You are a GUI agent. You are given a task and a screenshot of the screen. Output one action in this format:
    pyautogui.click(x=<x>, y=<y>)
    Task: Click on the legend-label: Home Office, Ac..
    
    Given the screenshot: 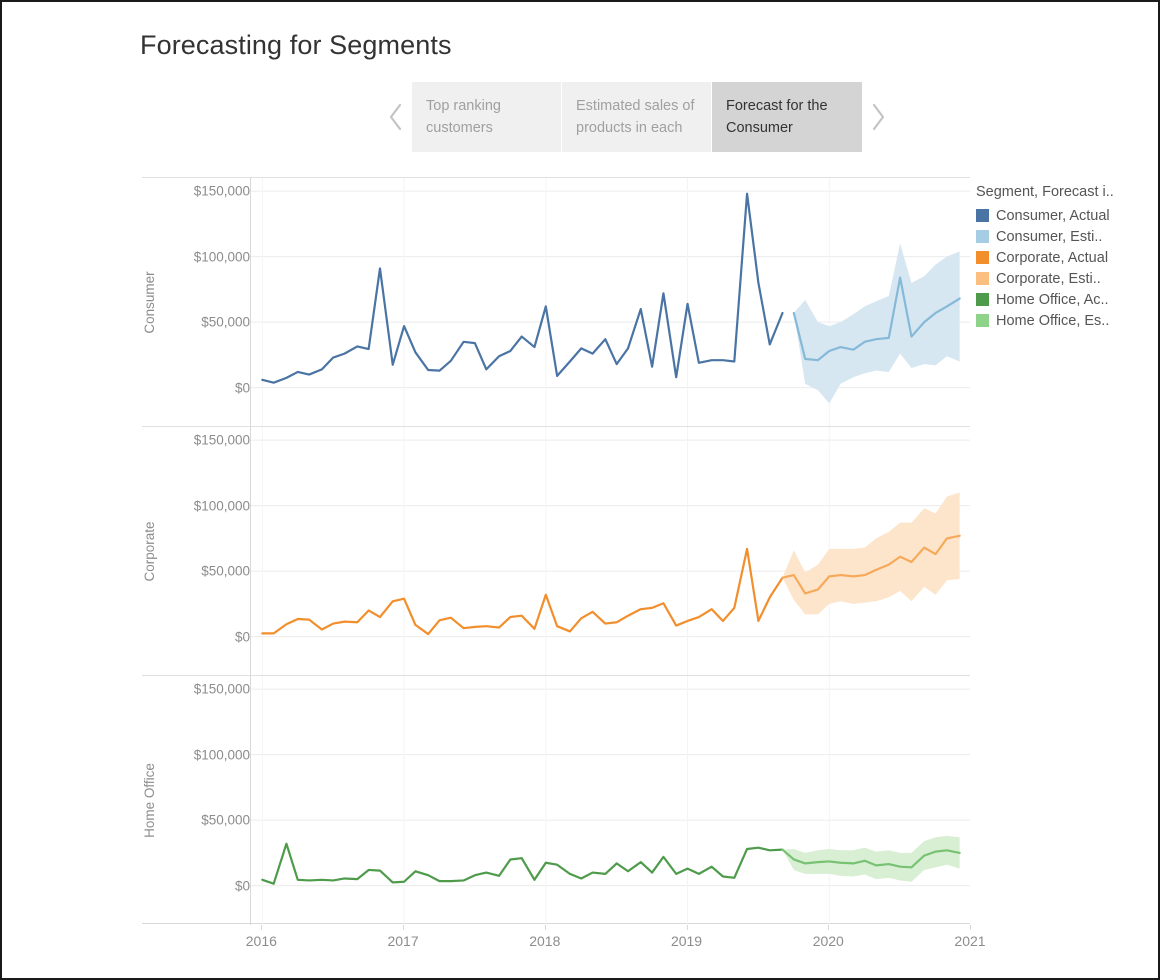 What is the action you would take?
    pyautogui.click(x=1052, y=299)
    